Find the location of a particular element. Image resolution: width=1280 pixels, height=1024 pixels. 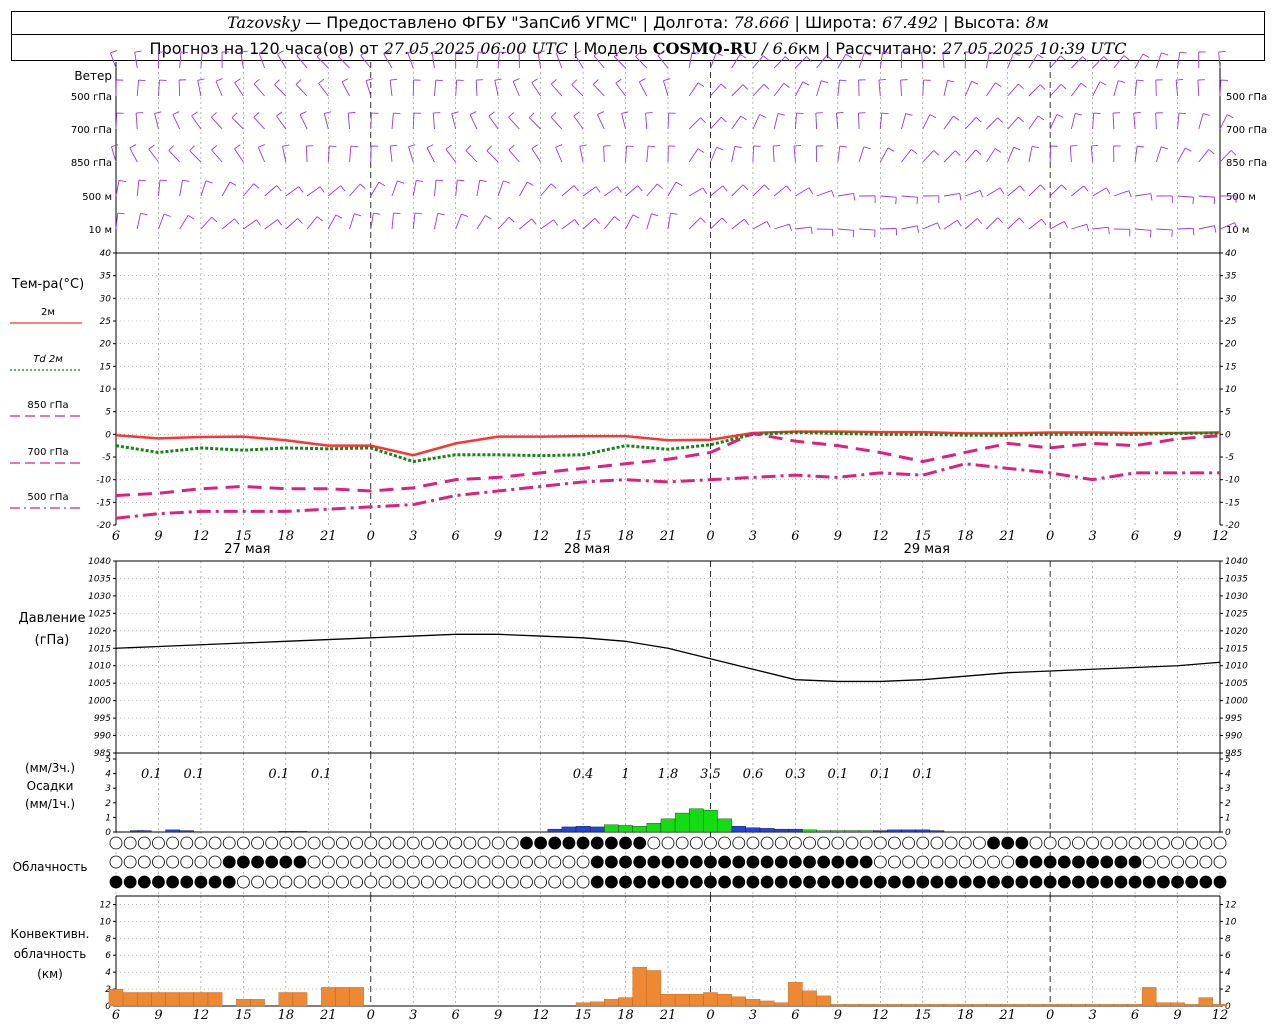

conv-ytick-label: 4 is located at coordinates (108, 973).